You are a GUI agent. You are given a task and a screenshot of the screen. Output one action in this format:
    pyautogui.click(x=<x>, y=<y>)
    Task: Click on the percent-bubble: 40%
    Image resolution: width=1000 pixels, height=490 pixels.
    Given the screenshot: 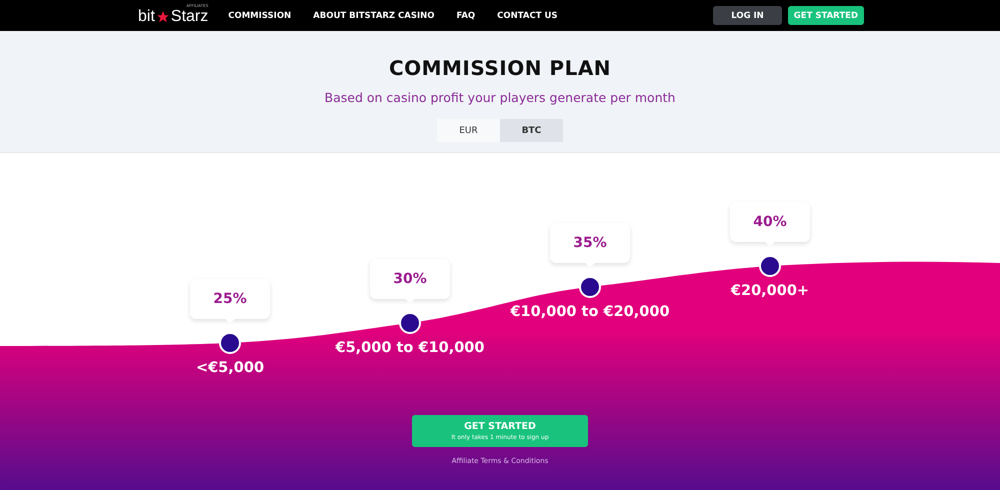 What is the action you would take?
    pyautogui.click(x=770, y=222)
    